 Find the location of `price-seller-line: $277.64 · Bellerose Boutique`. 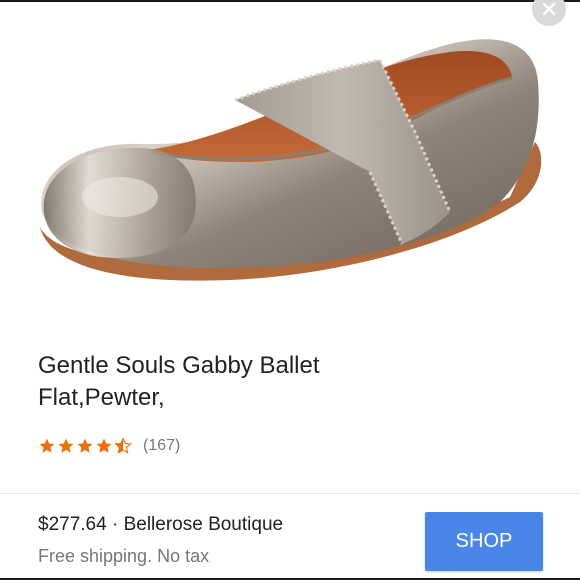

price-seller-line: $277.64 · Bellerose Boutique is located at coordinates (160, 525).